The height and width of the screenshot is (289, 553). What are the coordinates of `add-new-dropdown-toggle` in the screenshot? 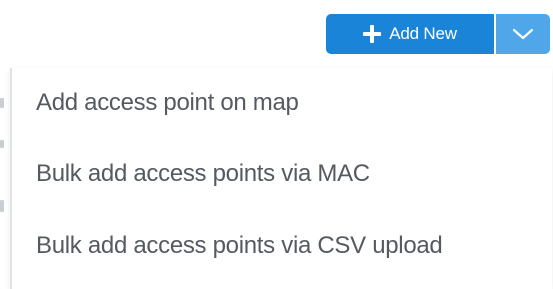 It's located at (523, 34).